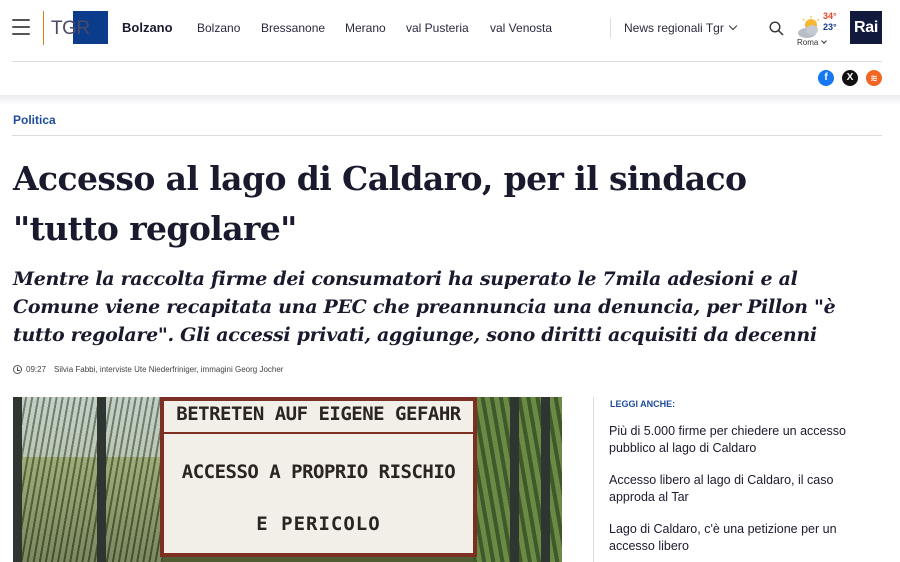 Image resolution: width=900 pixels, height=562 pixels. I want to click on rss-icon: ≋, so click(874, 78).